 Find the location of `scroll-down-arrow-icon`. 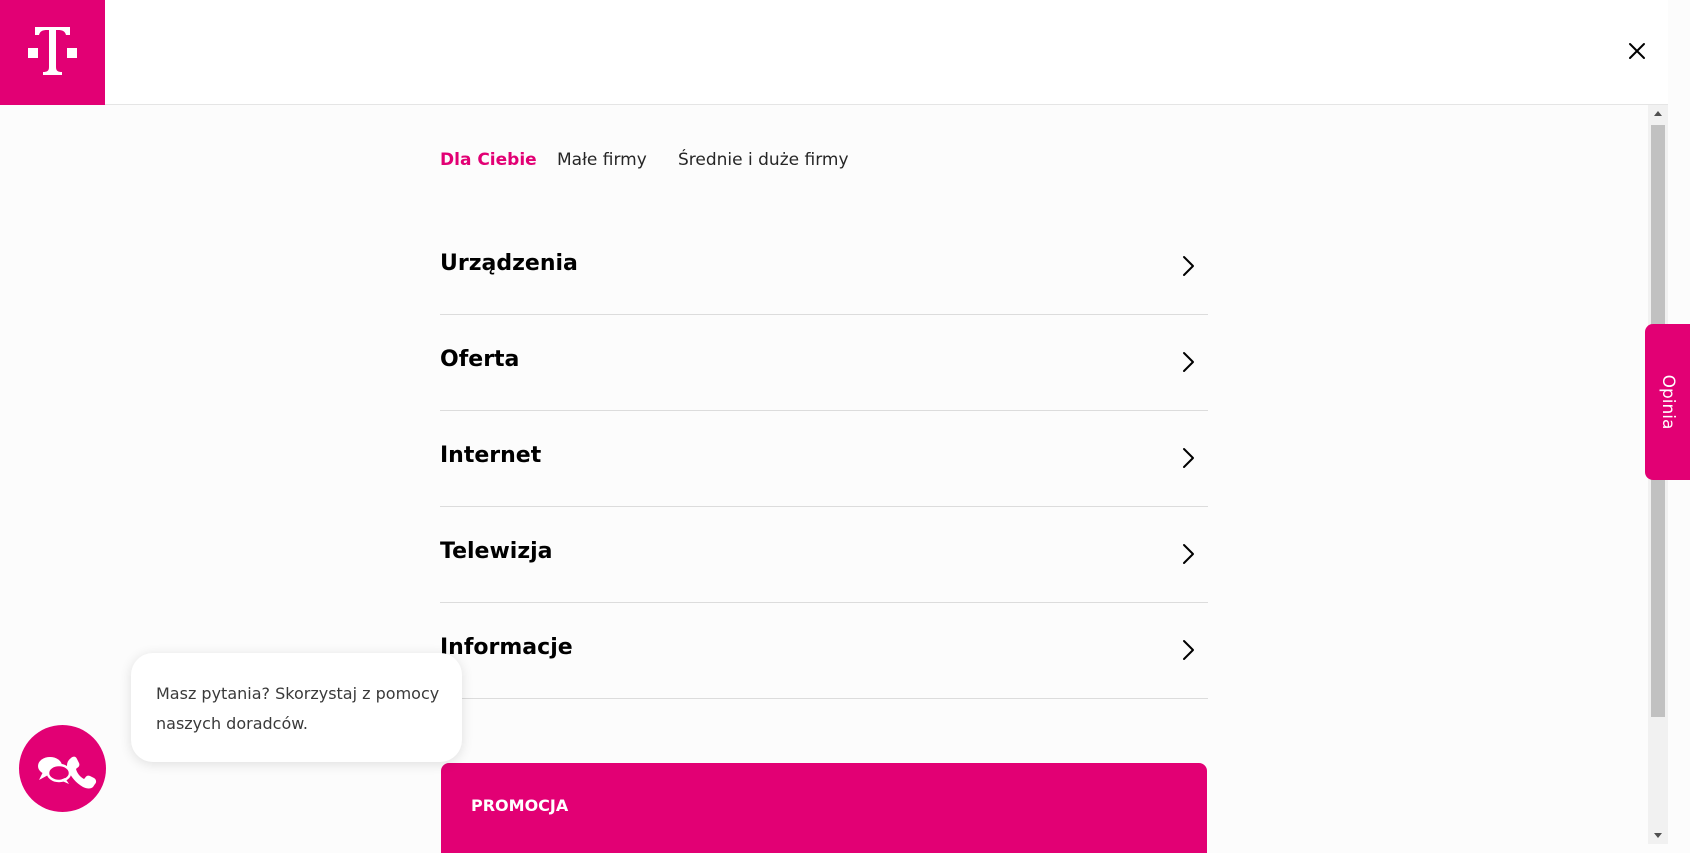

scroll-down-arrow-icon is located at coordinates (1658, 835).